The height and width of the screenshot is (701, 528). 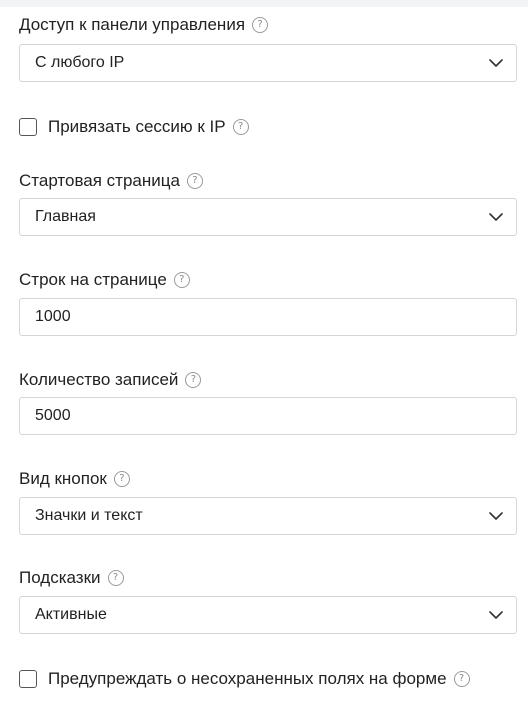 What do you see at coordinates (71, 614) in the screenshot?
I see `hints-value: Активные` at bounding box center [71, 614].